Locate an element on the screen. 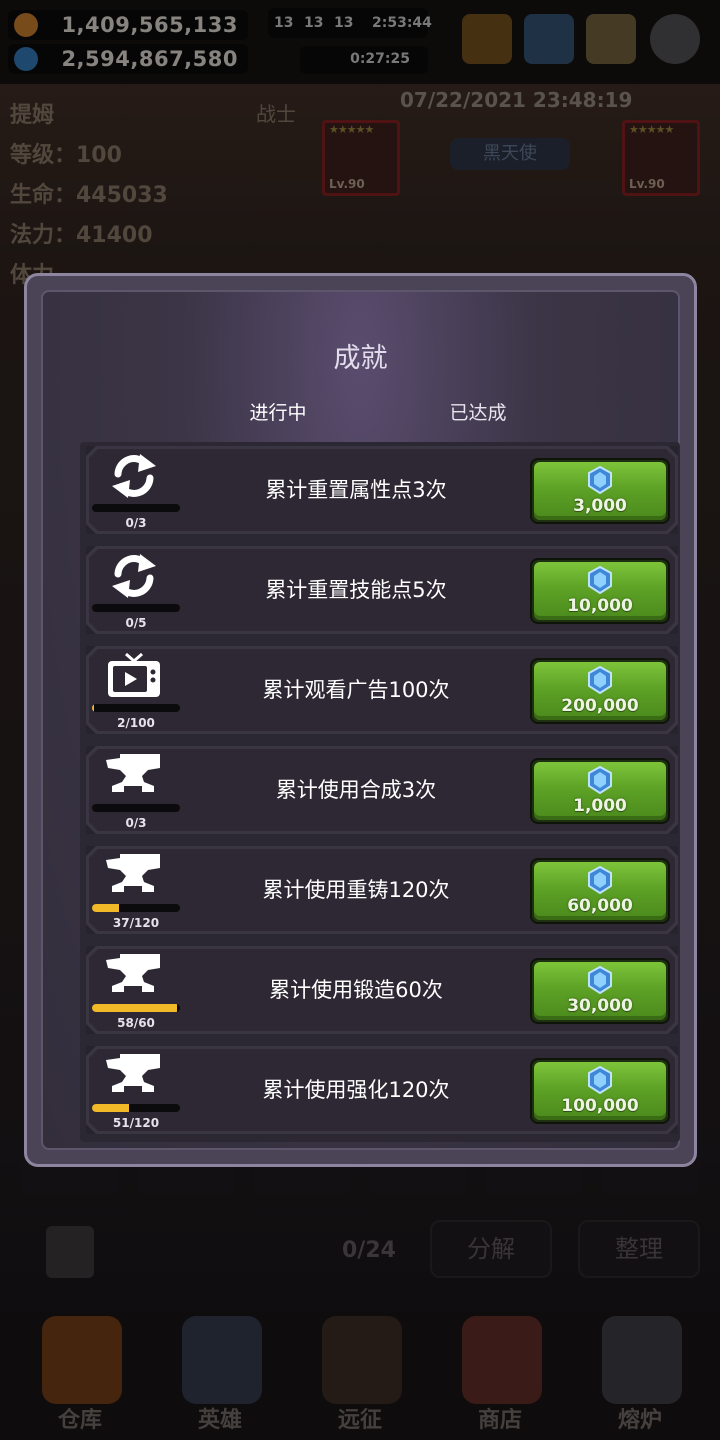  achievement-description: 累计使用重铸120次 is located at coordinates (356, 890).